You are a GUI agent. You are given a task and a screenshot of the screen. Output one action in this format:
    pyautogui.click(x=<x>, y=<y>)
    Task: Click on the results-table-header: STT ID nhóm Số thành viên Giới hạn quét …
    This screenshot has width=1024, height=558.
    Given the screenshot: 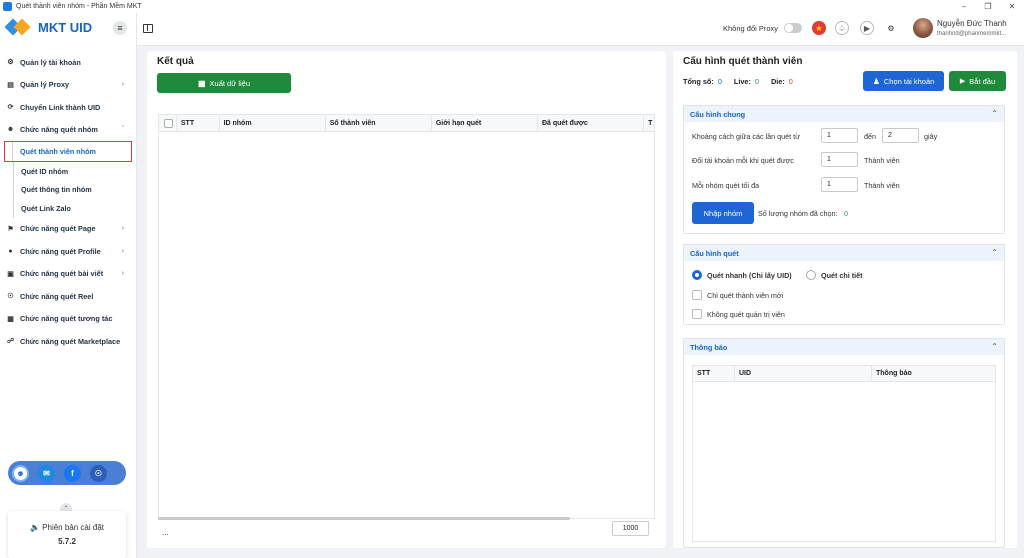 What is the action you would take?
    pyautogui.click(x=406, y=123)
    